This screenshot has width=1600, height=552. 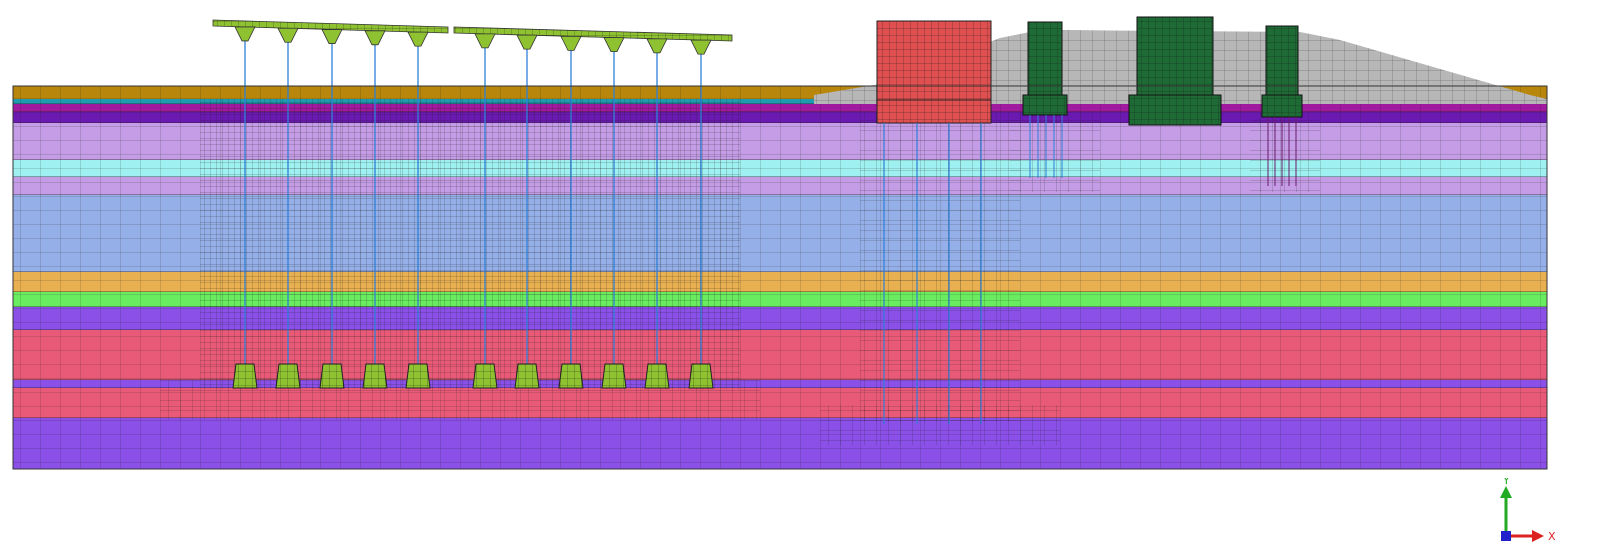 What do you see at coordinates (934, 72) in the screenshot?
I see `foundation-block-mesh` at bounding box center [934, 72].